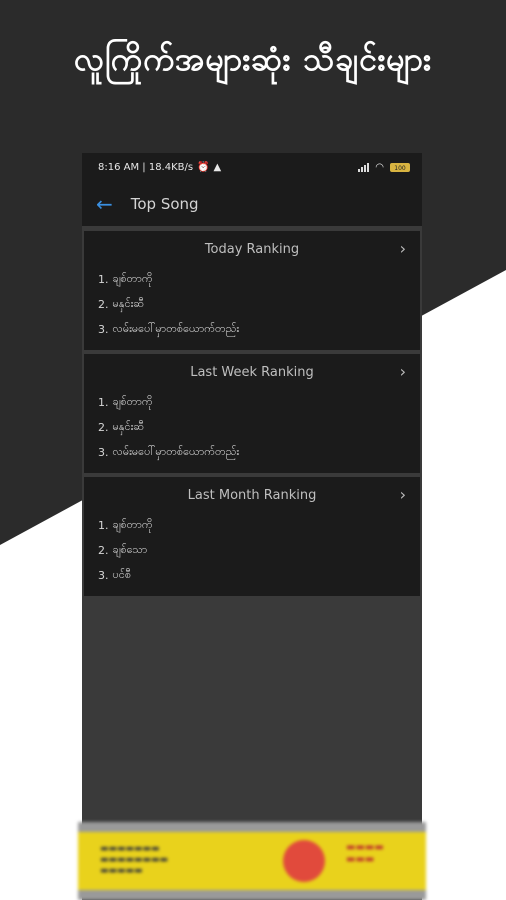  Describe the element at coordinates (134, 860) in the screenshot. I see `ad-text-block: ▬▬▬▬▬▬▬ ▬▬▬▬▬▬▬▬ ▬▬▬▬▬` at that location.